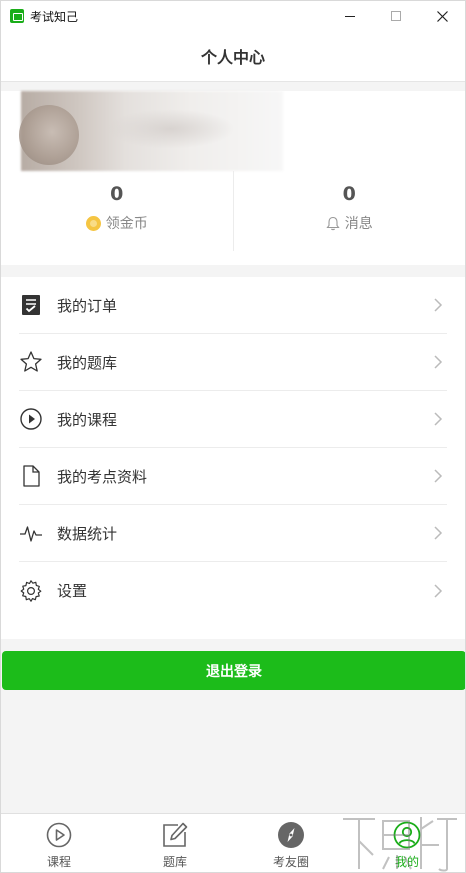  What do you see at coordinates (175, 834) in the screenshot?
I see `edit-icon` at bounding box center [175, 834].